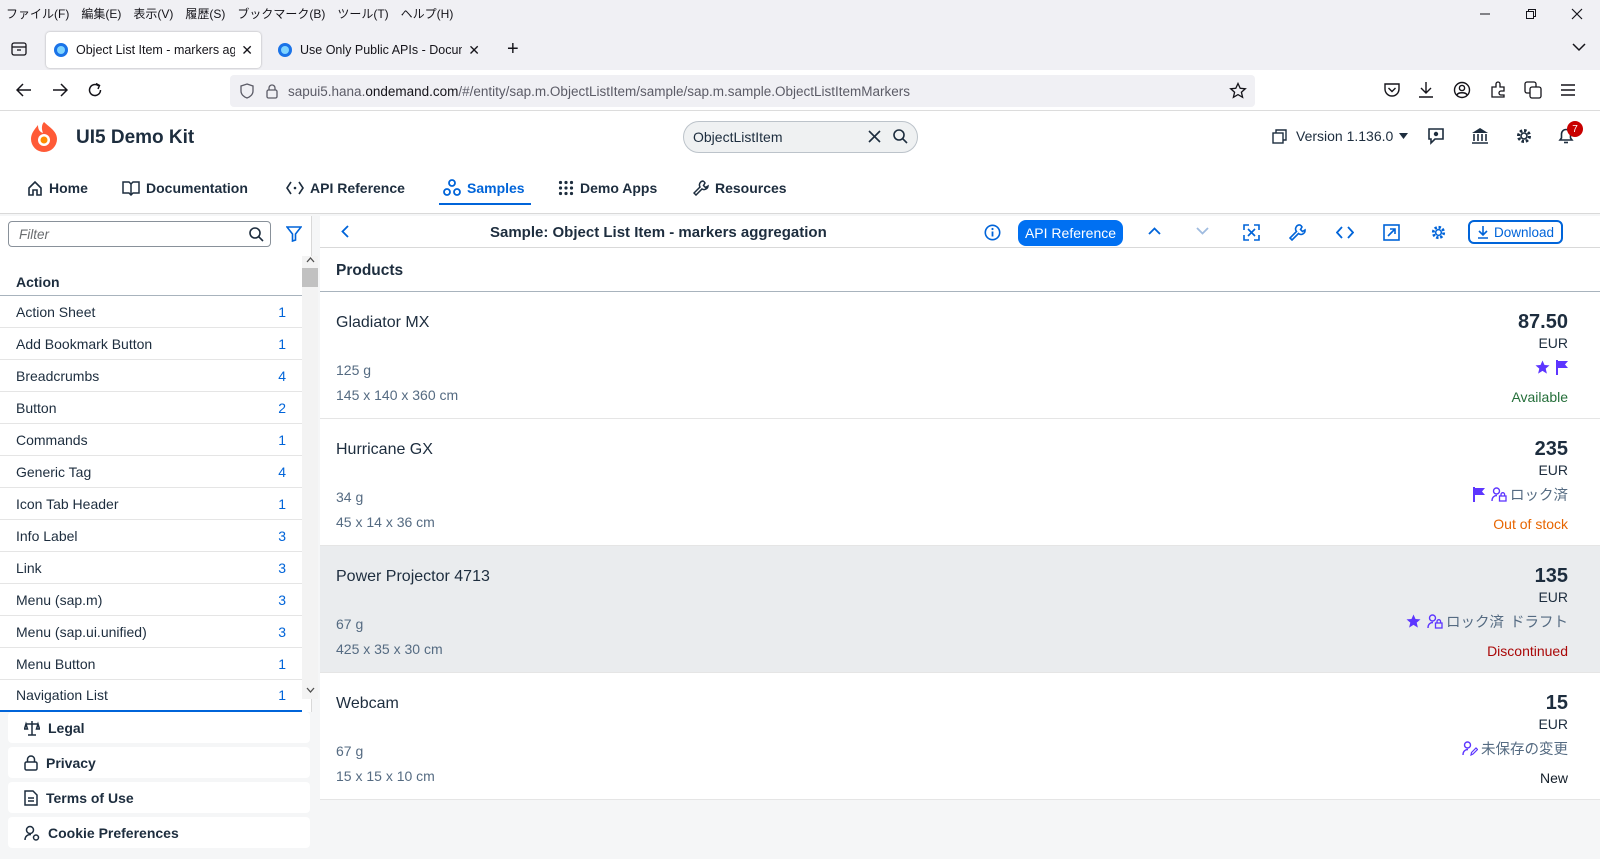  What do you see at coordinates (151, 696) in the screenshot?
I see `list-item: Navigation List 1` at bounding box center [151, 696].